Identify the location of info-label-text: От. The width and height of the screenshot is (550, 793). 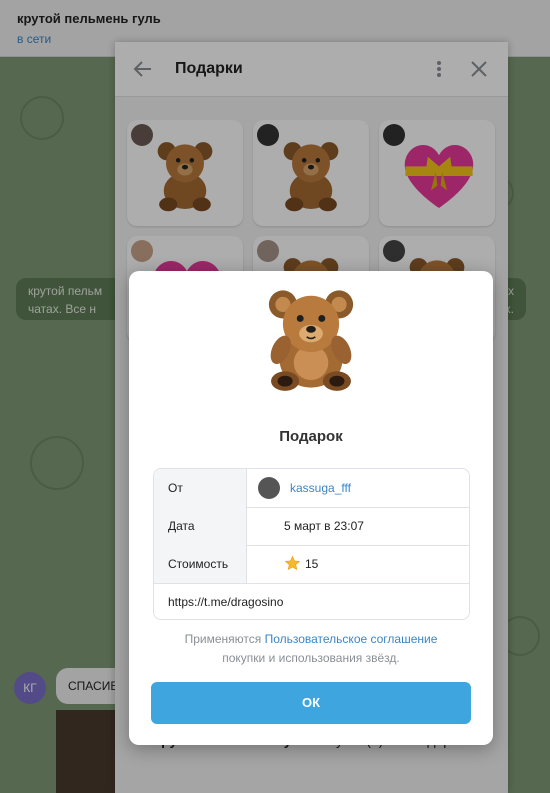
(175, 488).